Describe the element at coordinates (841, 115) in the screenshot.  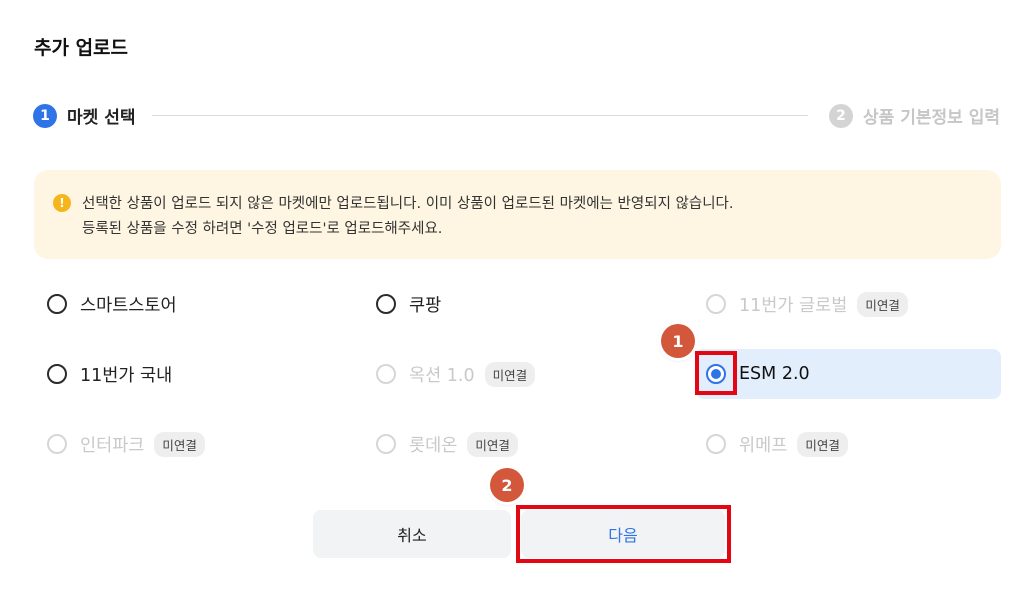
I see `step-number: 2` at that location.